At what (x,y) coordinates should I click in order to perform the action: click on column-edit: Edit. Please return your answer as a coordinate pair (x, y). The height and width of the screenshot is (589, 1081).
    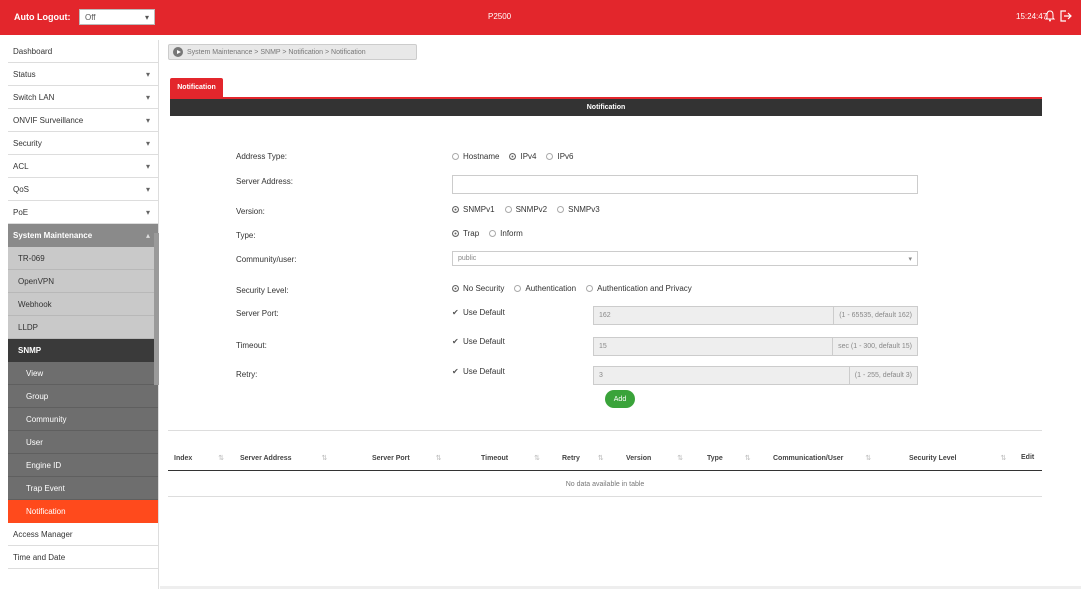
    Looking at the image, I should click on (1027, 457).